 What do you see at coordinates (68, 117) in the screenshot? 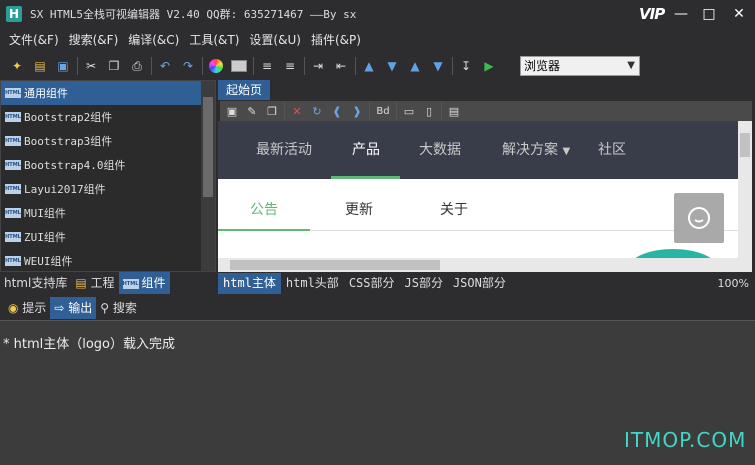
I see `list-item-label: Bootstrap2组件` at bounding box center [68, 117].